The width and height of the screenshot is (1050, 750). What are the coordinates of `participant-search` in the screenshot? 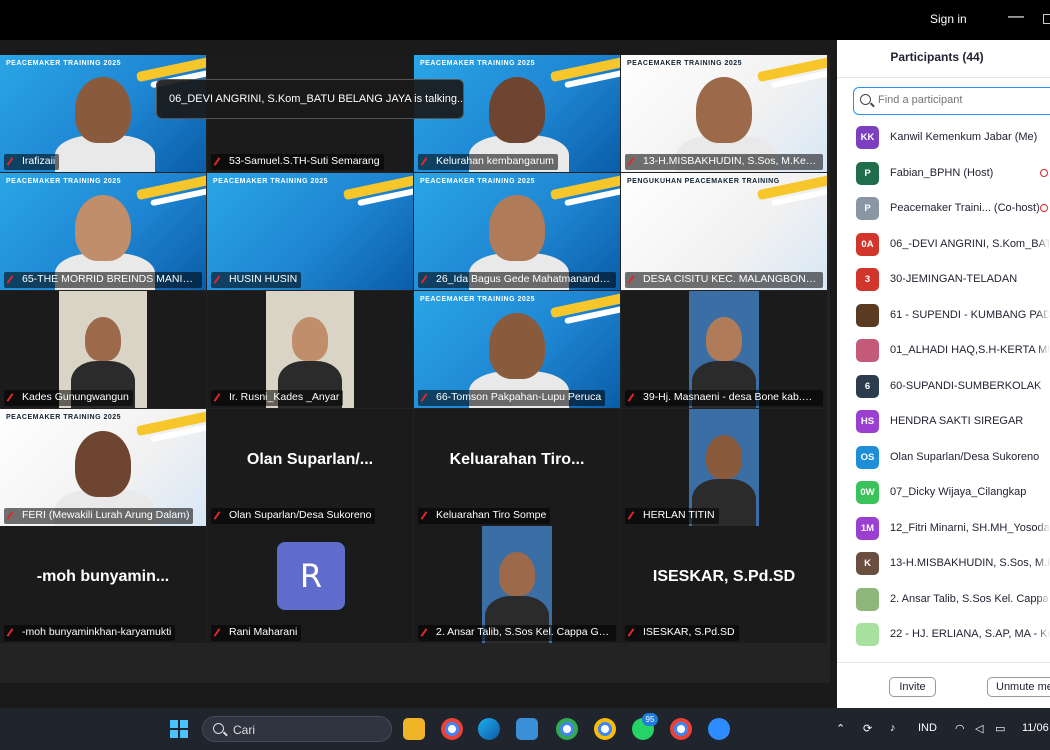 It's located at (951, 101).